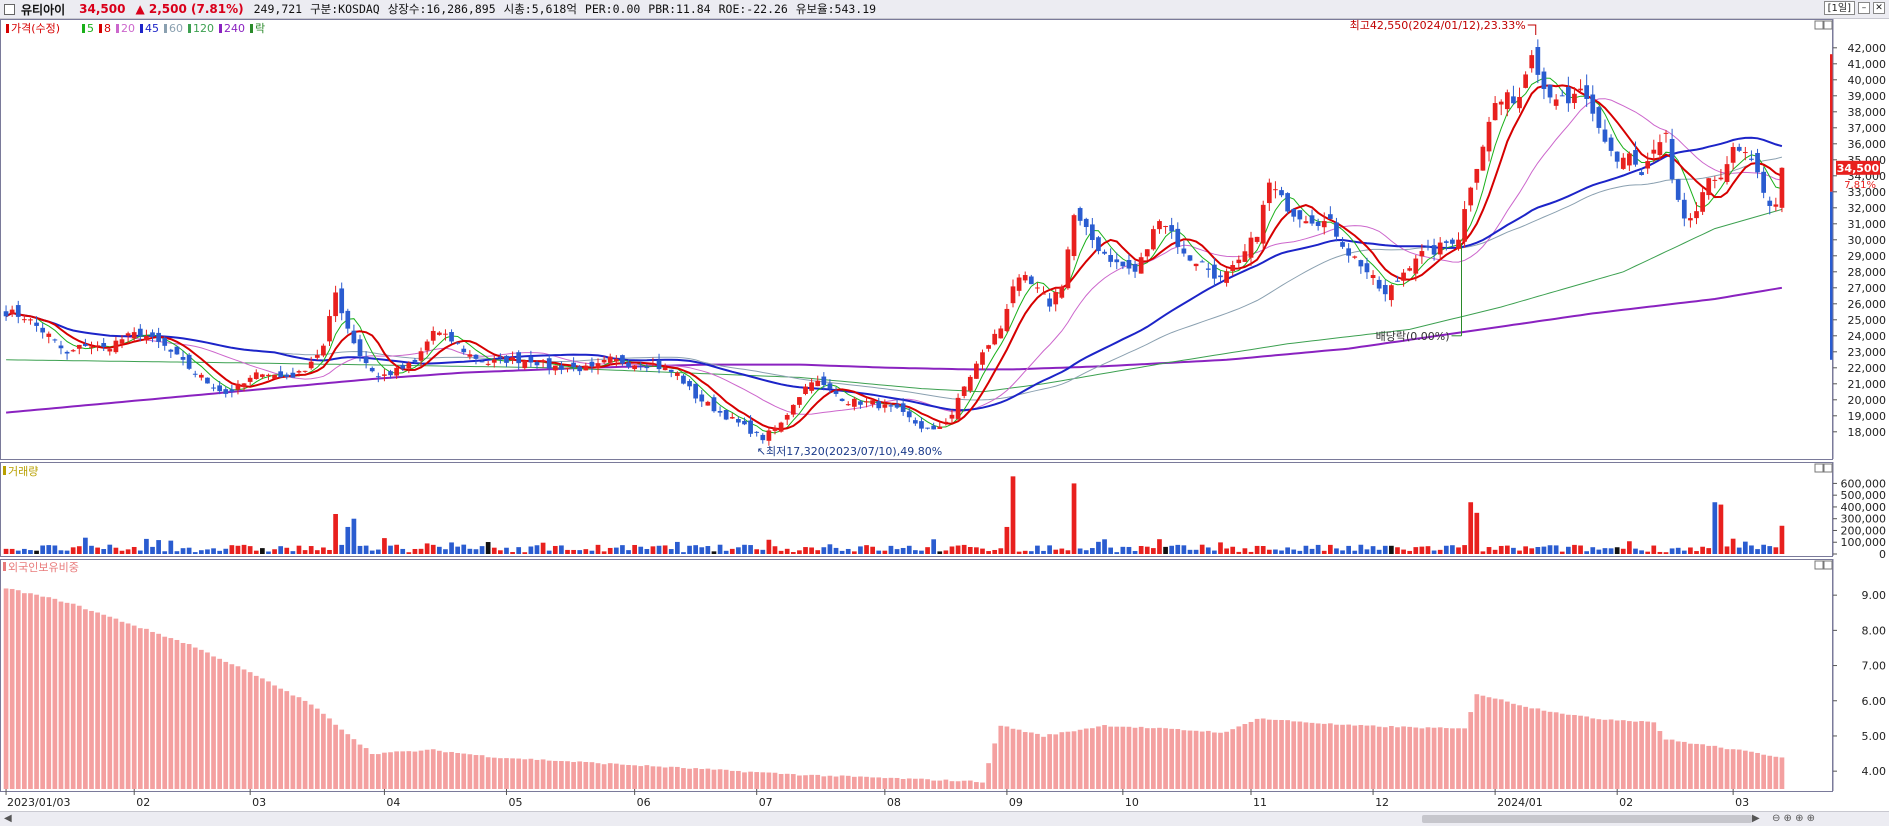  Describe the element at coordinates (1864, 8) in the screenshot. I see `minimize-icon: –` at that location.